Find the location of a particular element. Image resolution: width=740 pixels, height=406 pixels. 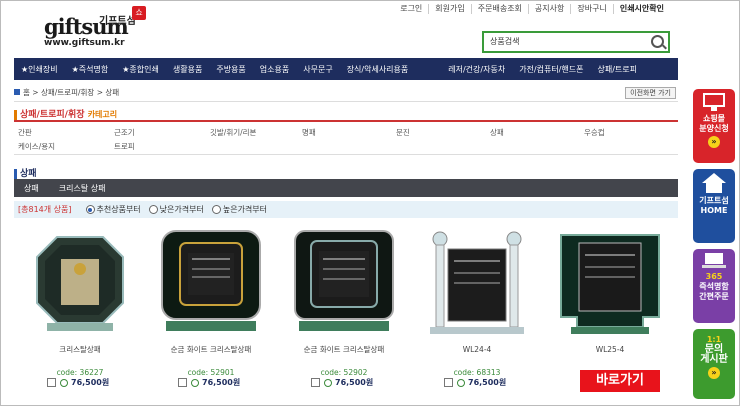

banner-line: 쇼핑몰 is located at coordinates (714, 118).